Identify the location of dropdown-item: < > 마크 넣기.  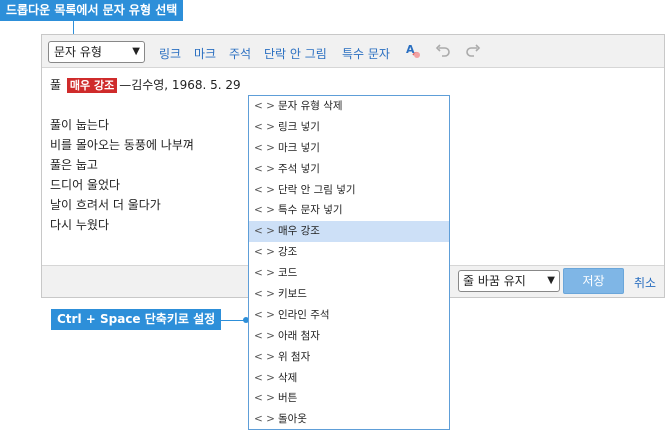
(349, 148).